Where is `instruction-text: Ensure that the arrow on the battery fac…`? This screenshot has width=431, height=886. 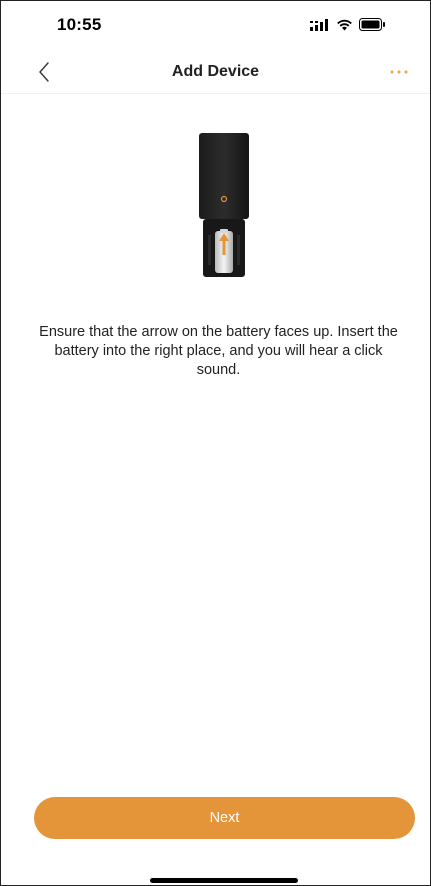
instruction-text: Ensure that the arrow on the battery fac… is located at coordinates (218, 351).